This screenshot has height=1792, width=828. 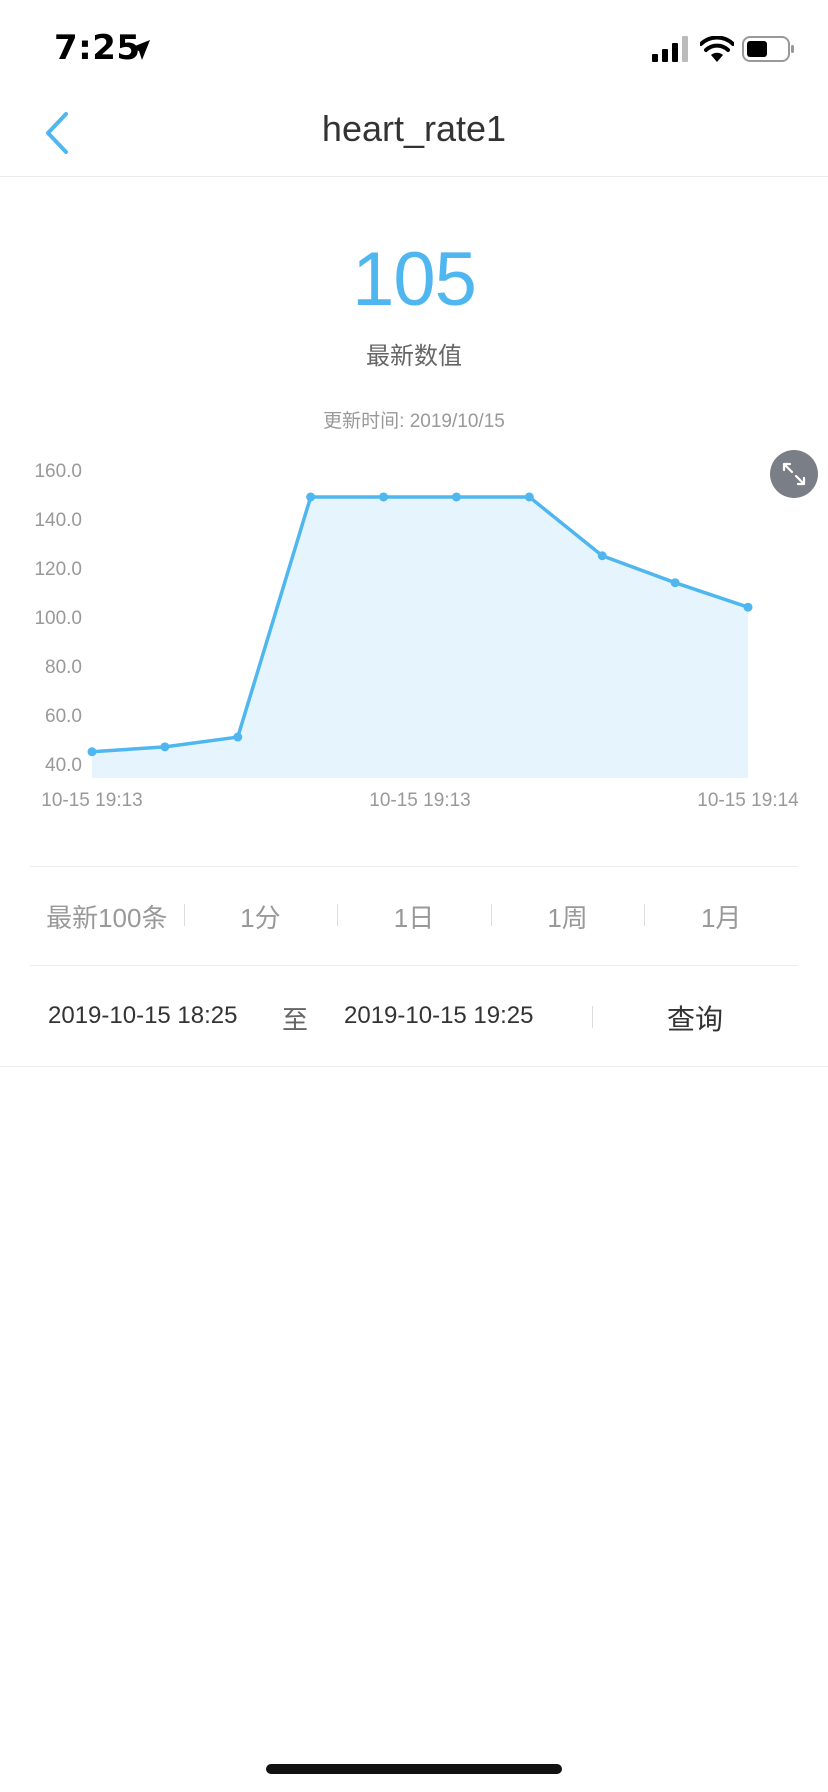 What do you see at coordinates (670, 49) in the screenshot?
I see `signal-icon` at bounding box center [670, 49].